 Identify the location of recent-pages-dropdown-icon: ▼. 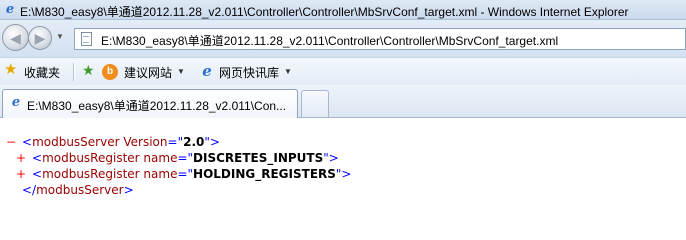
(60, 36).